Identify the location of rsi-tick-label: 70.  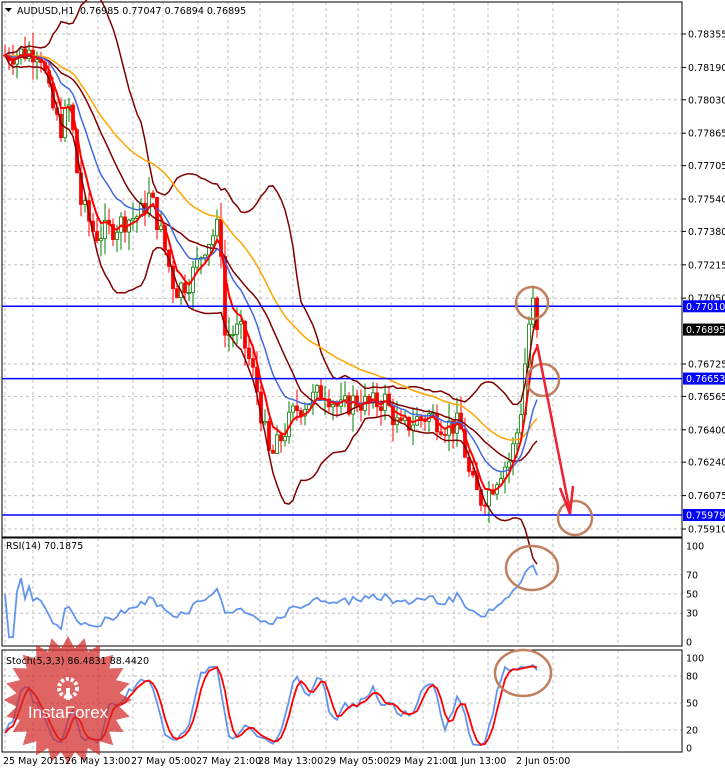
(692, 575).